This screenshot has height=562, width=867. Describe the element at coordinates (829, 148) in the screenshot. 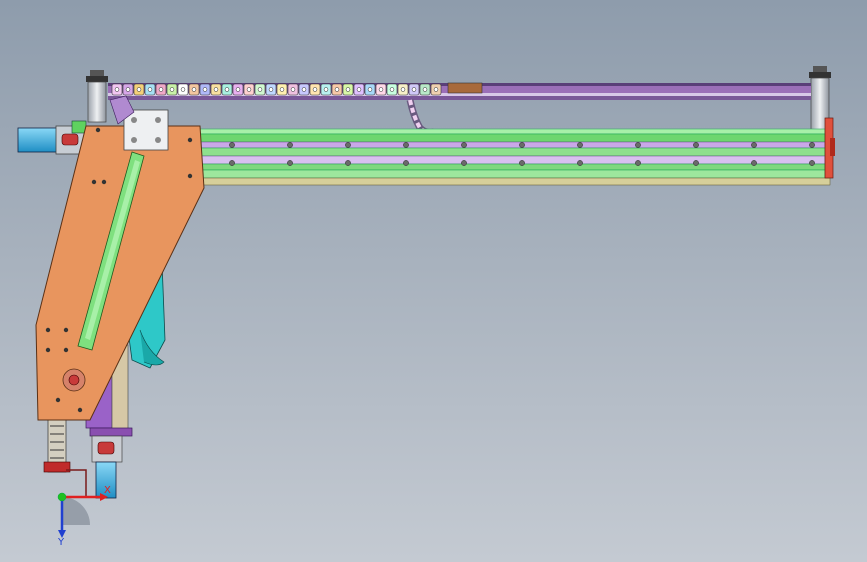

I see `right-end-cap` at that location.